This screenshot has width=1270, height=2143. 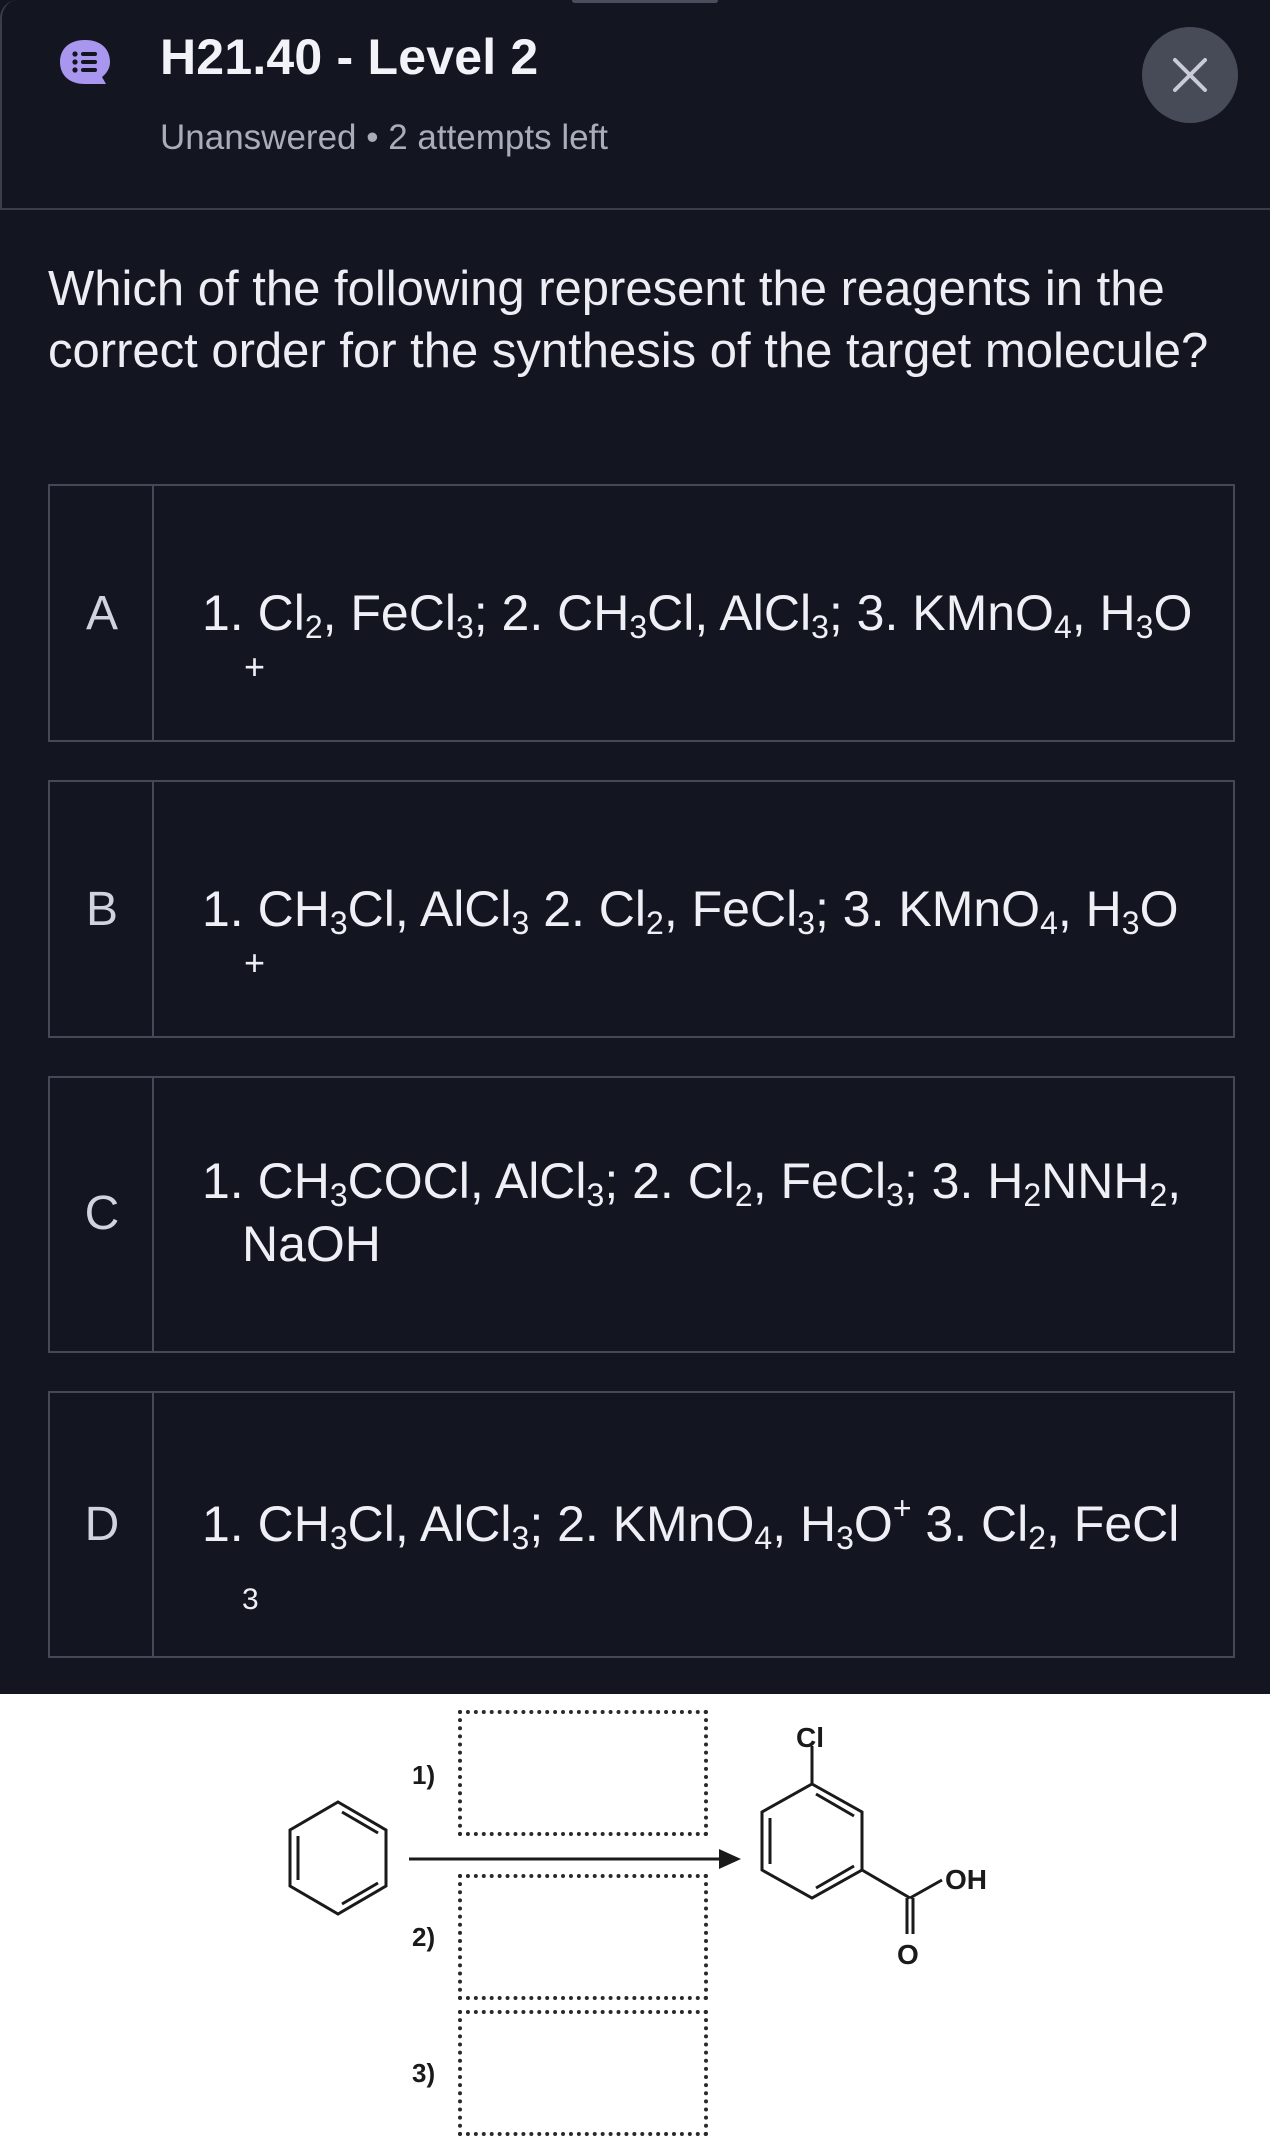 I want to click on reaction-arrow, so click(x=575, y=1859).